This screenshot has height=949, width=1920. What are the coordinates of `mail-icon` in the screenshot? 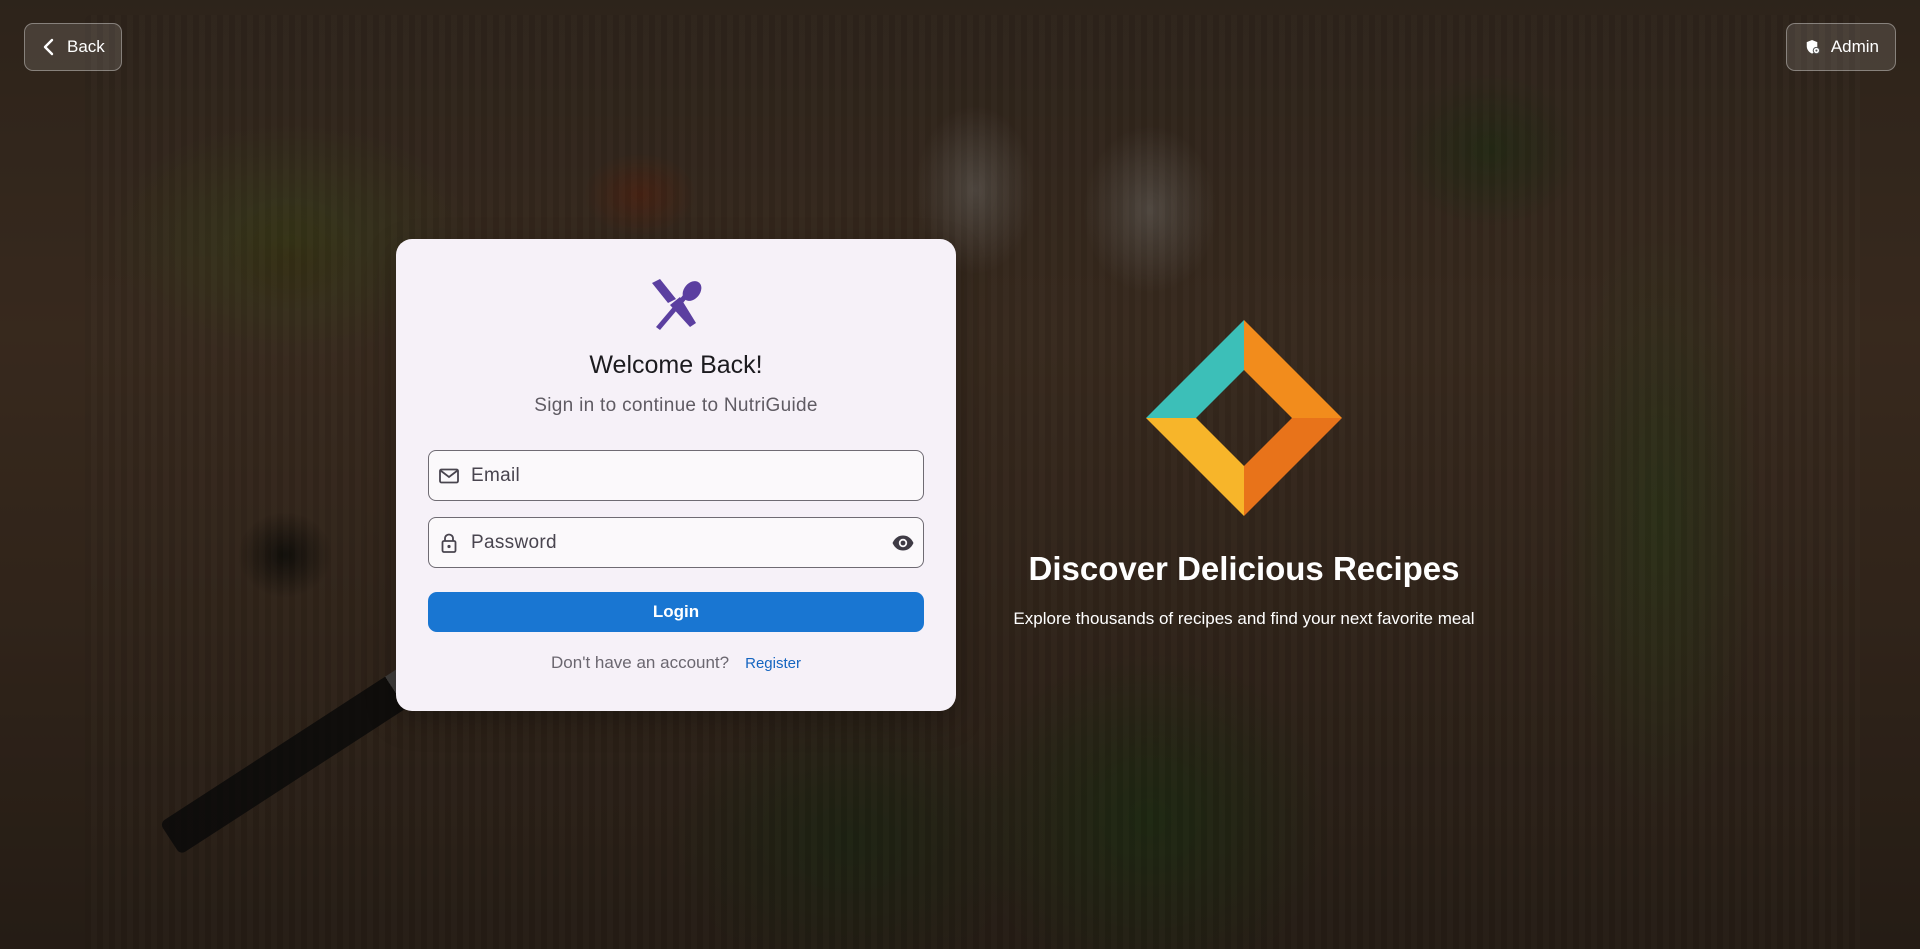 It's located at (449, 475).